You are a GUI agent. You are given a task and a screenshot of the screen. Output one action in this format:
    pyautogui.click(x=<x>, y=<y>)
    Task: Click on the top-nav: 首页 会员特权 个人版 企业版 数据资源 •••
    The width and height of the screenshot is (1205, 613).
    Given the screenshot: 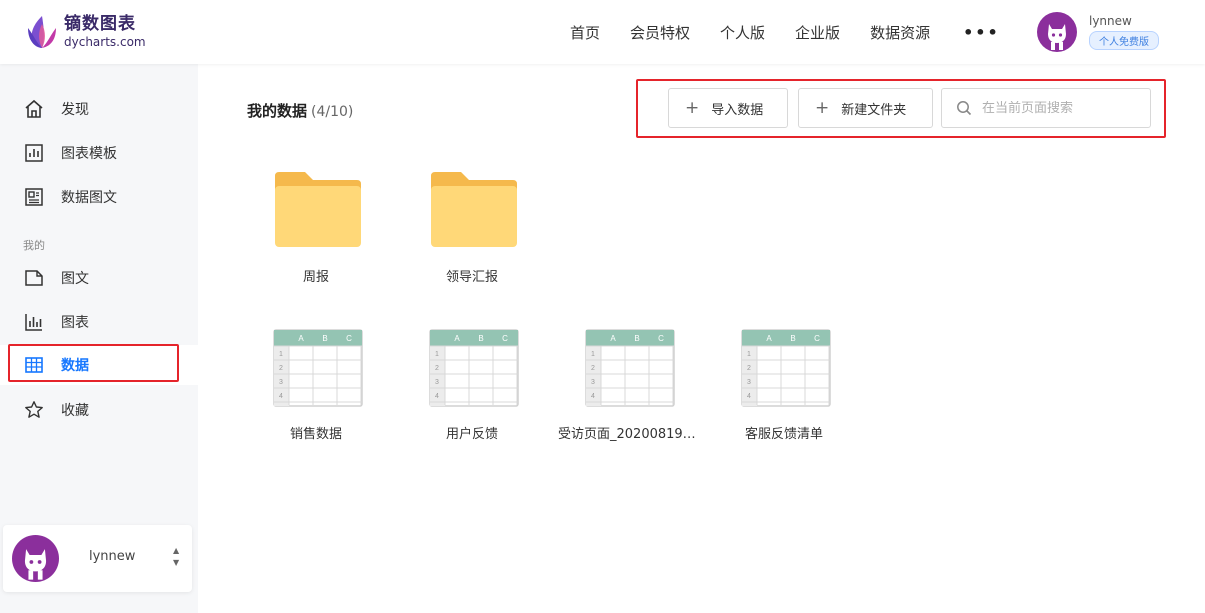 What is the action you would take?
    pyautogui.click(x=786, y=32)
    